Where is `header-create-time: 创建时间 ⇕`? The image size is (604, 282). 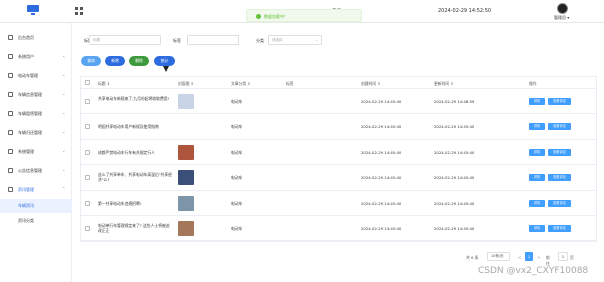
header-create-time: 创建时间 ⇕ is located at coordinates (371, 84).